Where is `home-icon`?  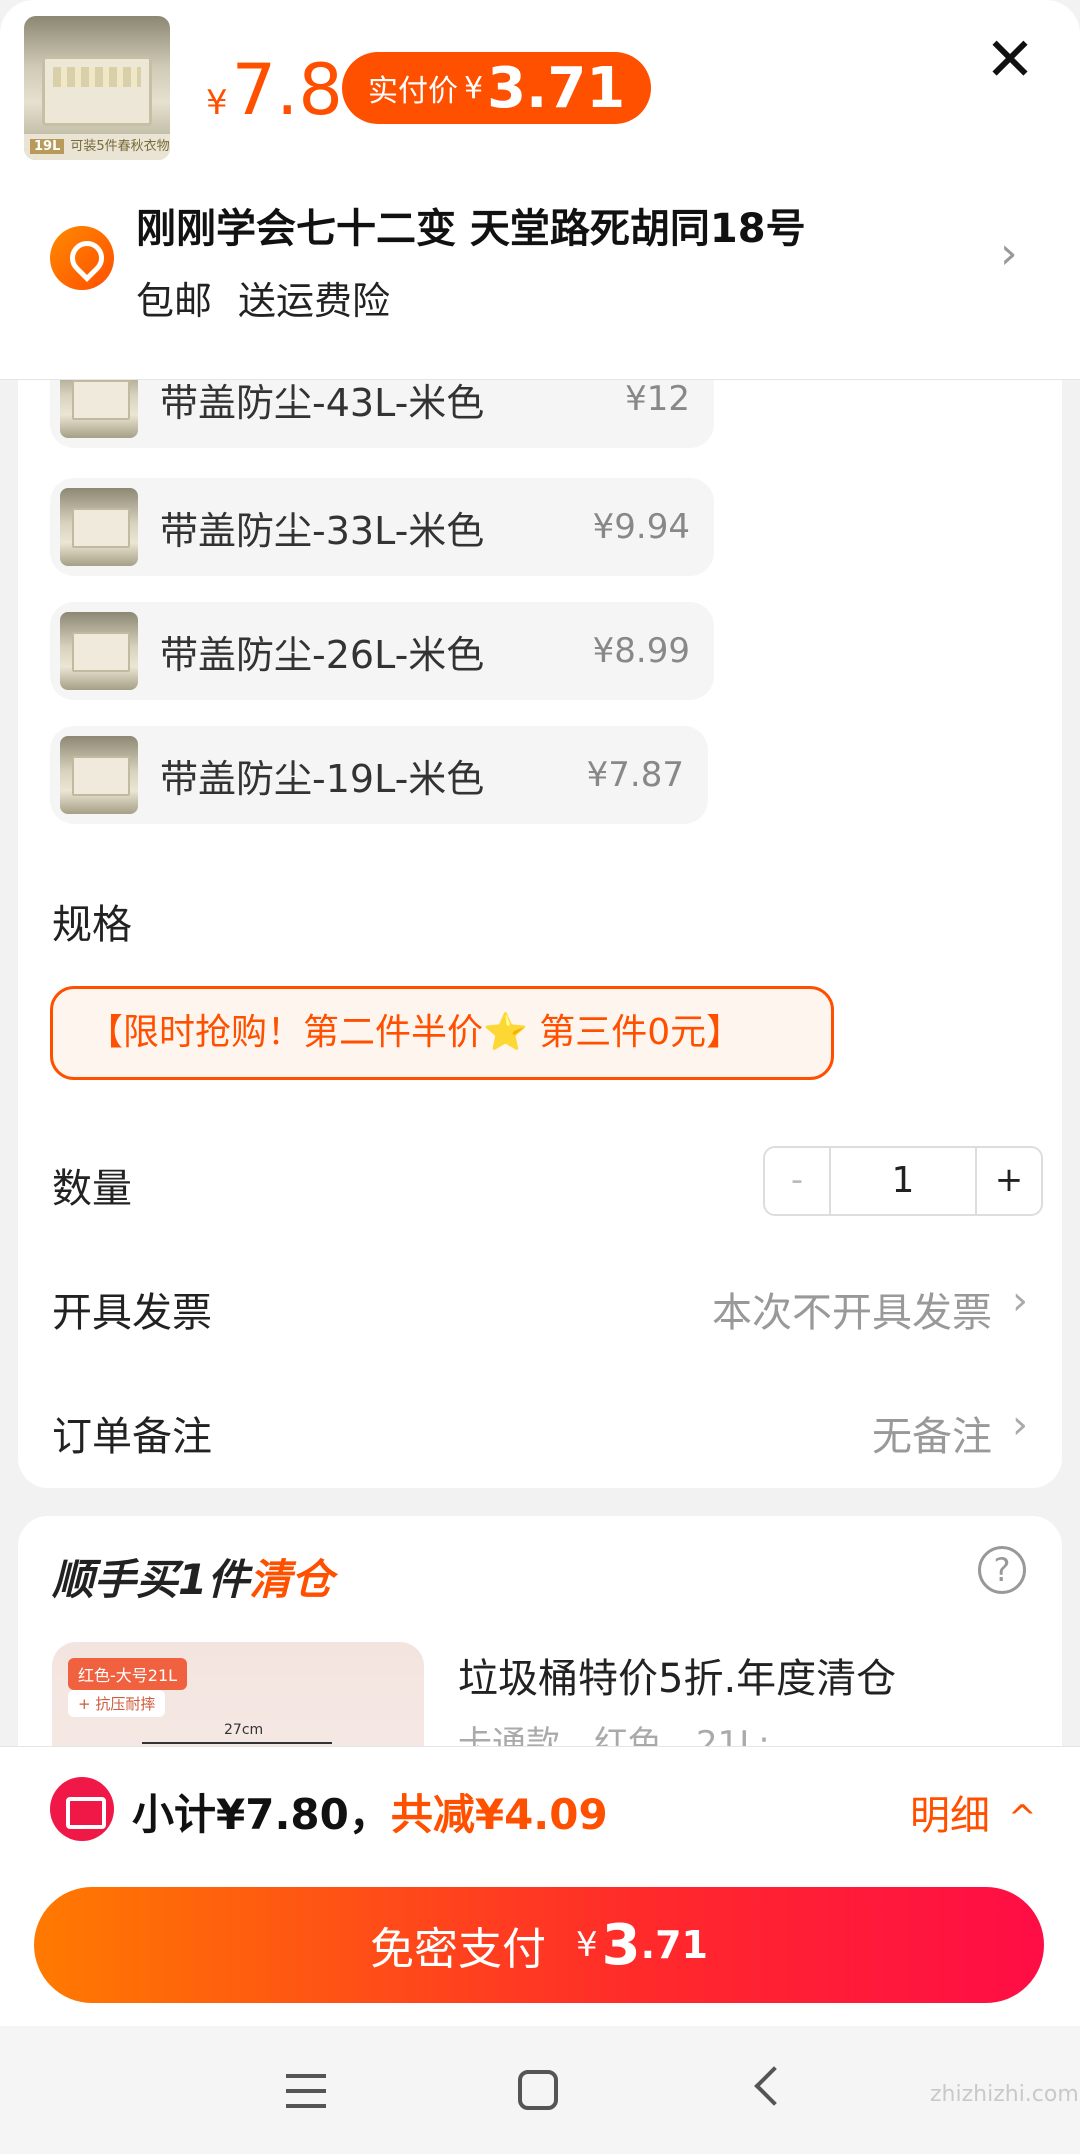
home-icon is located at coordinates (538, 2090).